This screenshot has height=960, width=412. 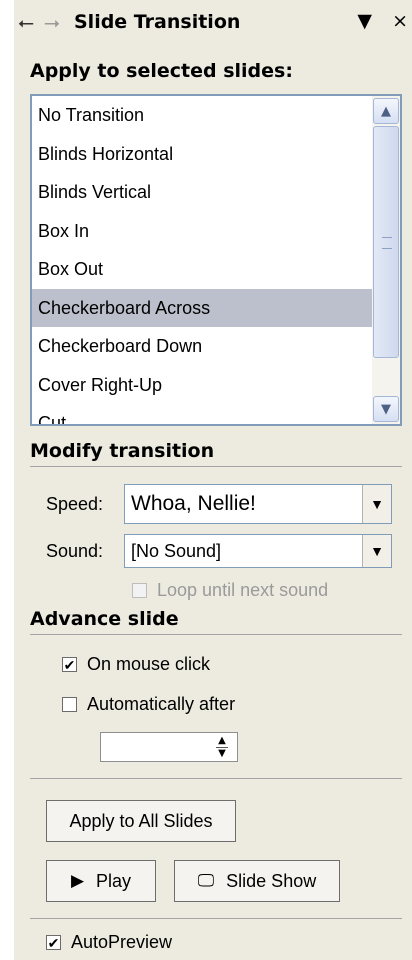 I want to click on sound-row: Sound: [No Sound] ▼, so click(x=219, y=551).